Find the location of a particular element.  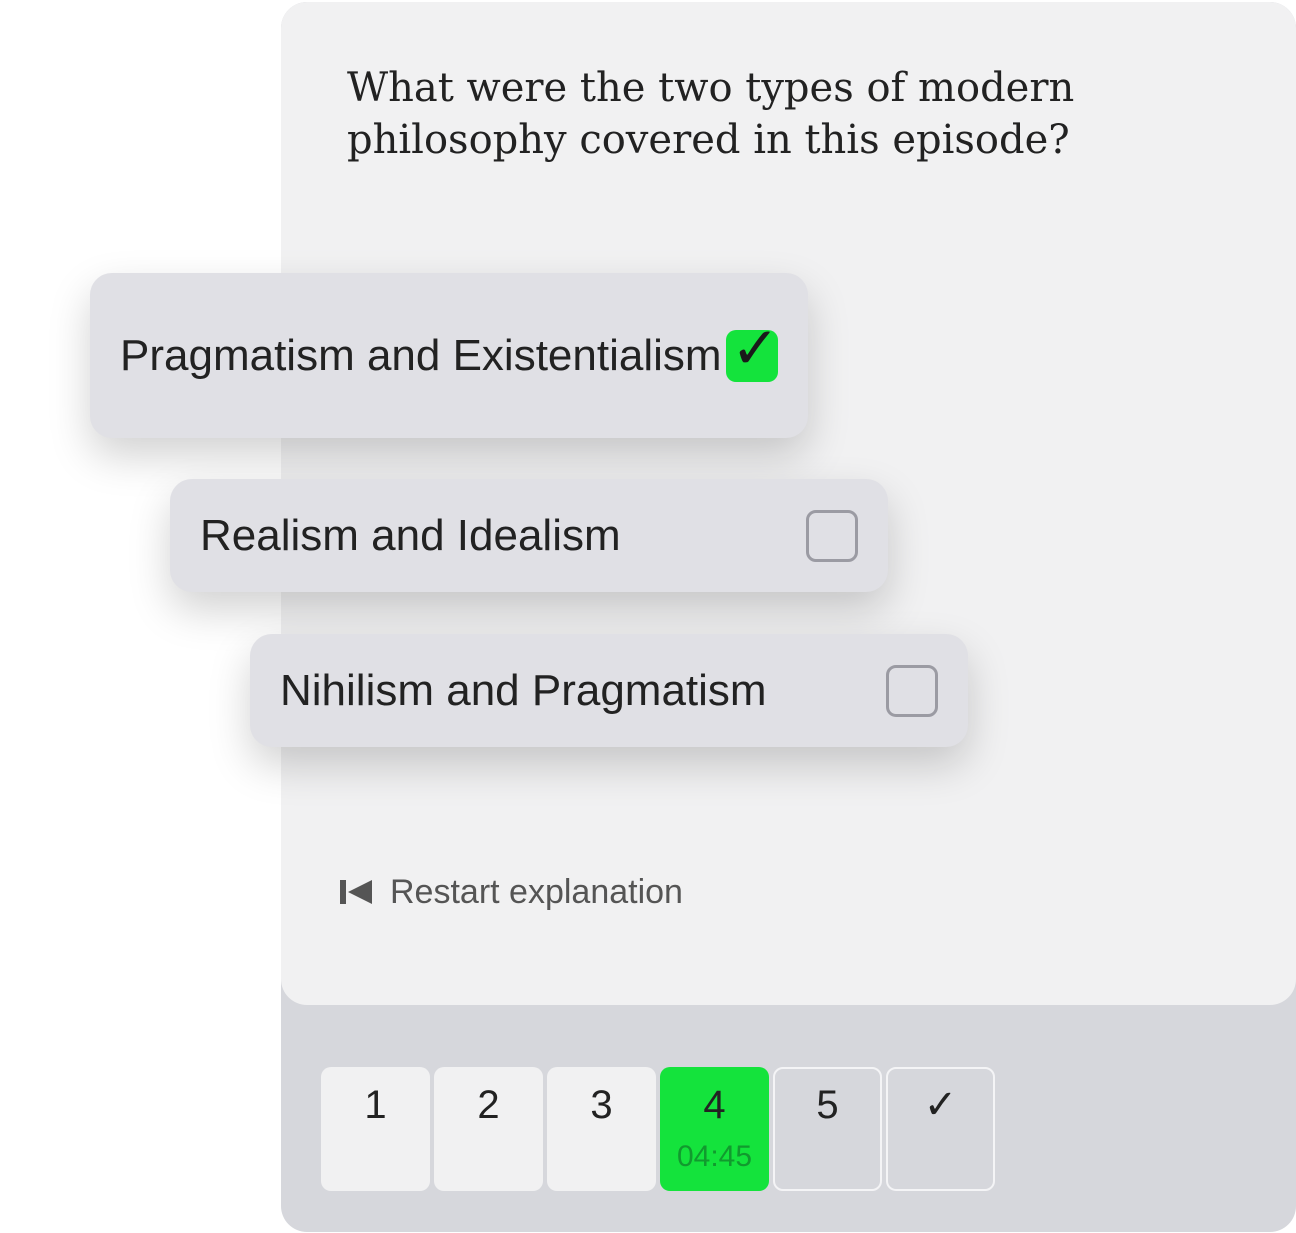

step-number: 2 is located at coordinates (488, 1105).